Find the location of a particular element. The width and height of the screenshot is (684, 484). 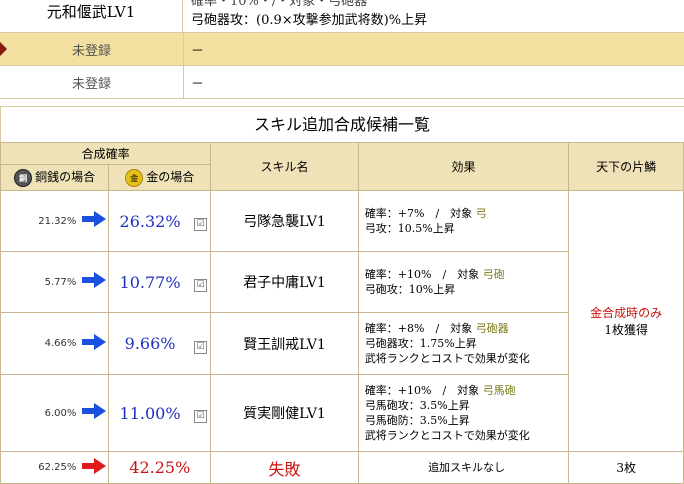

fail-label: 失敗 is located at coordinates (284, 467).